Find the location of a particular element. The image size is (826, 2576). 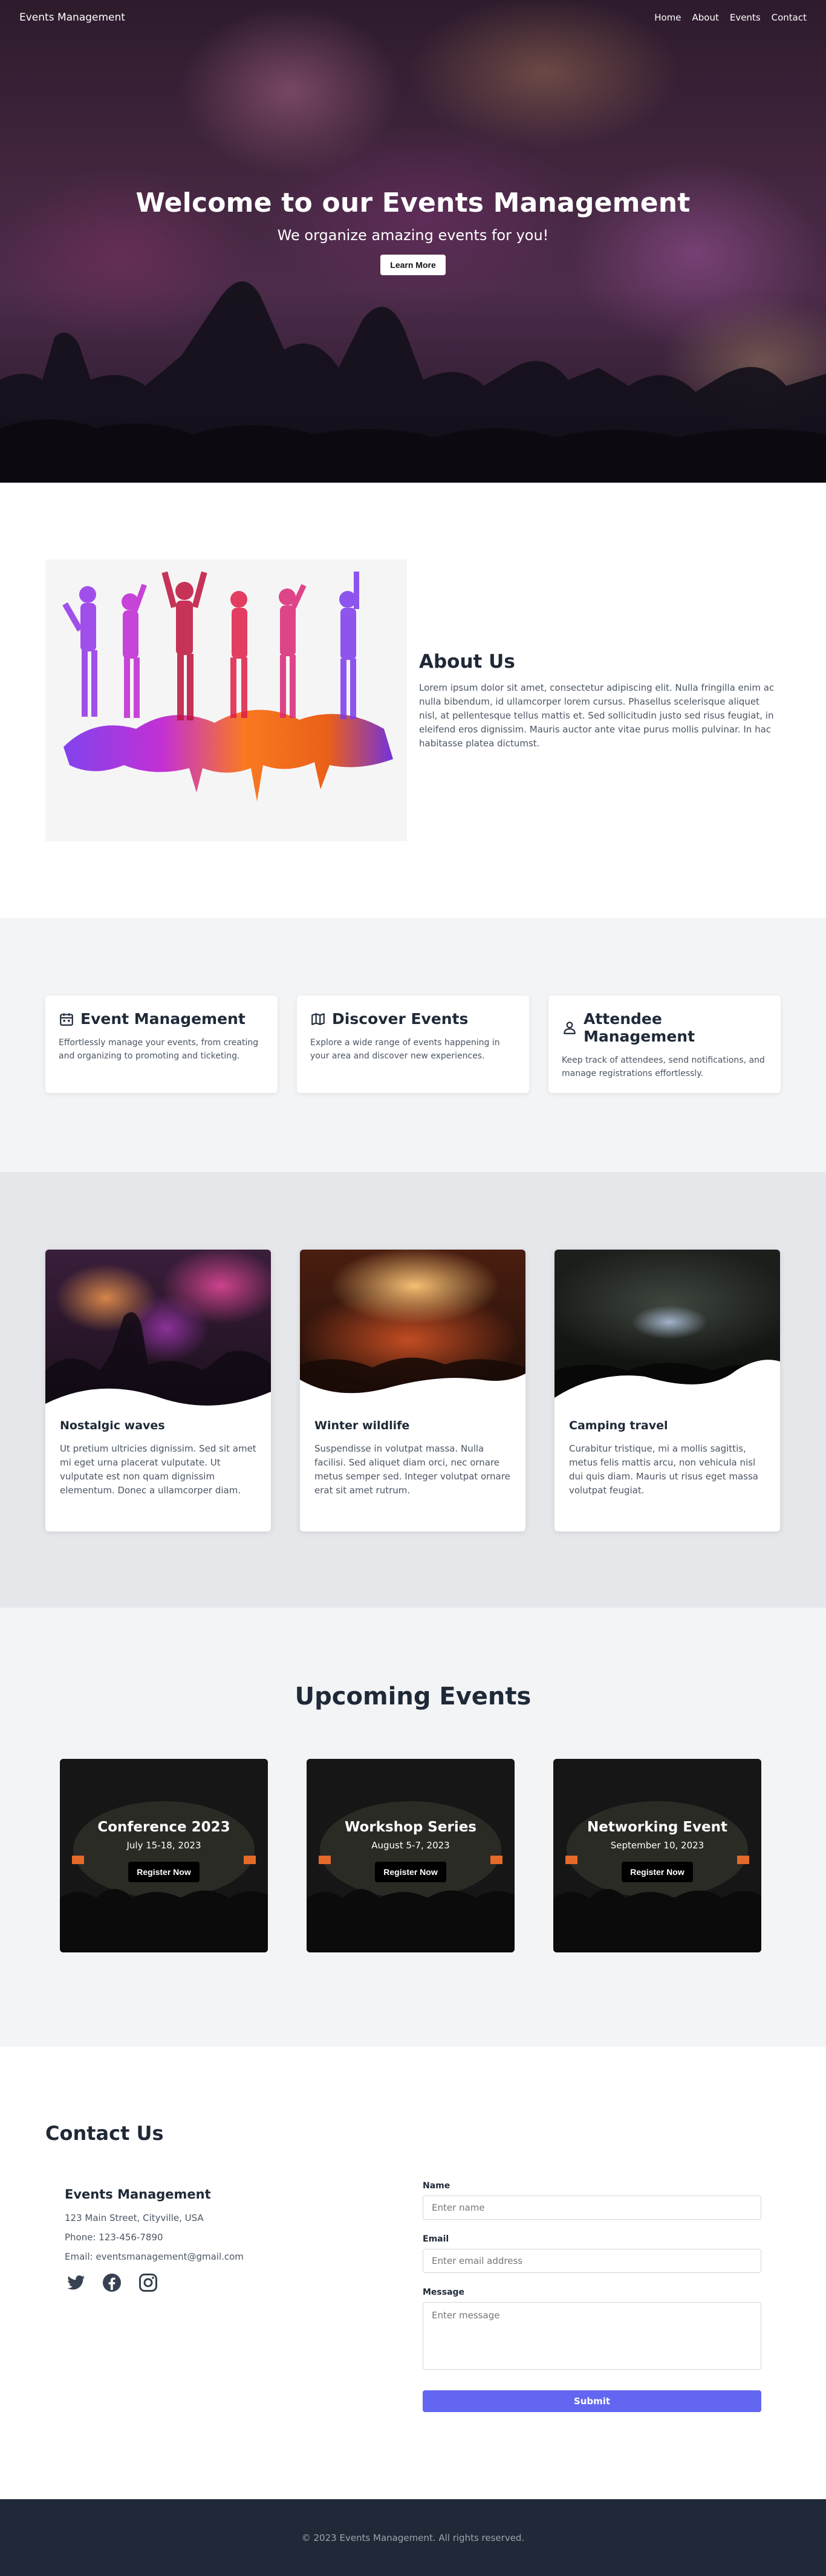

about-image is located at coordinates (226, 700).